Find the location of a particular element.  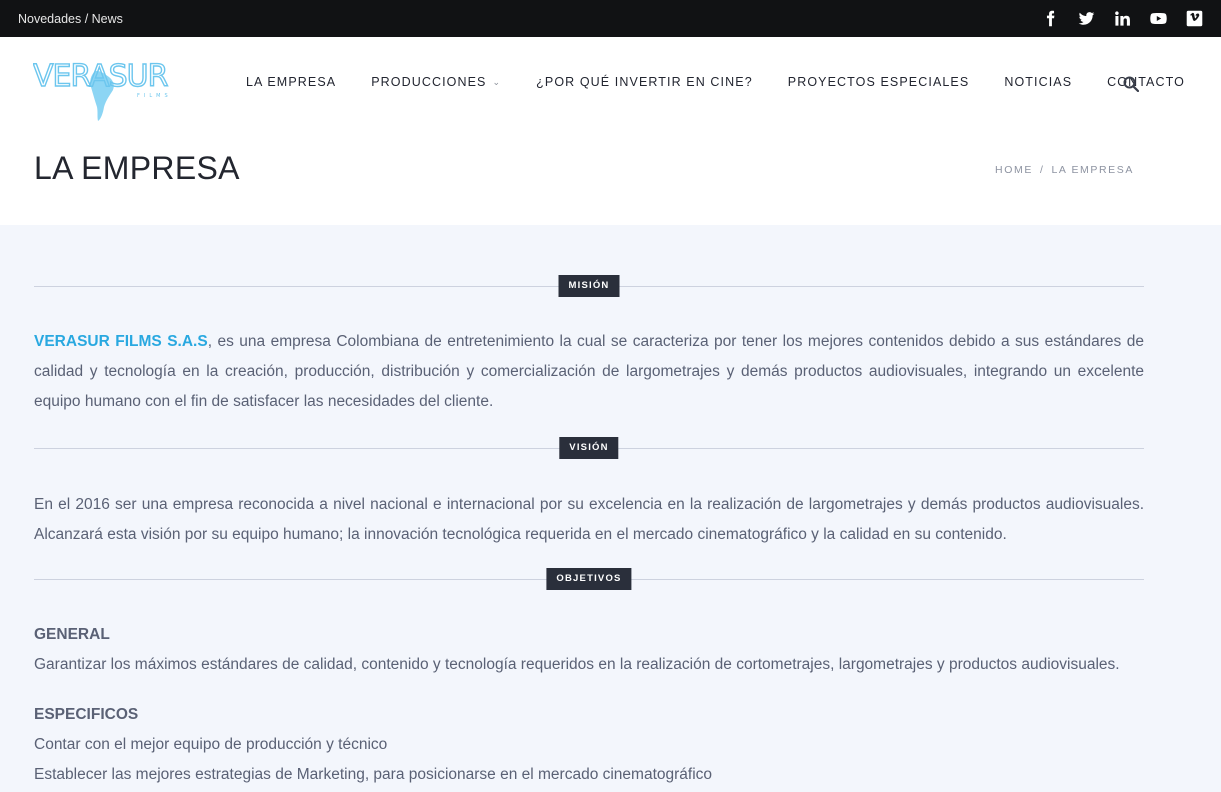

twitter-icon is located at coordinates (1086, 19).